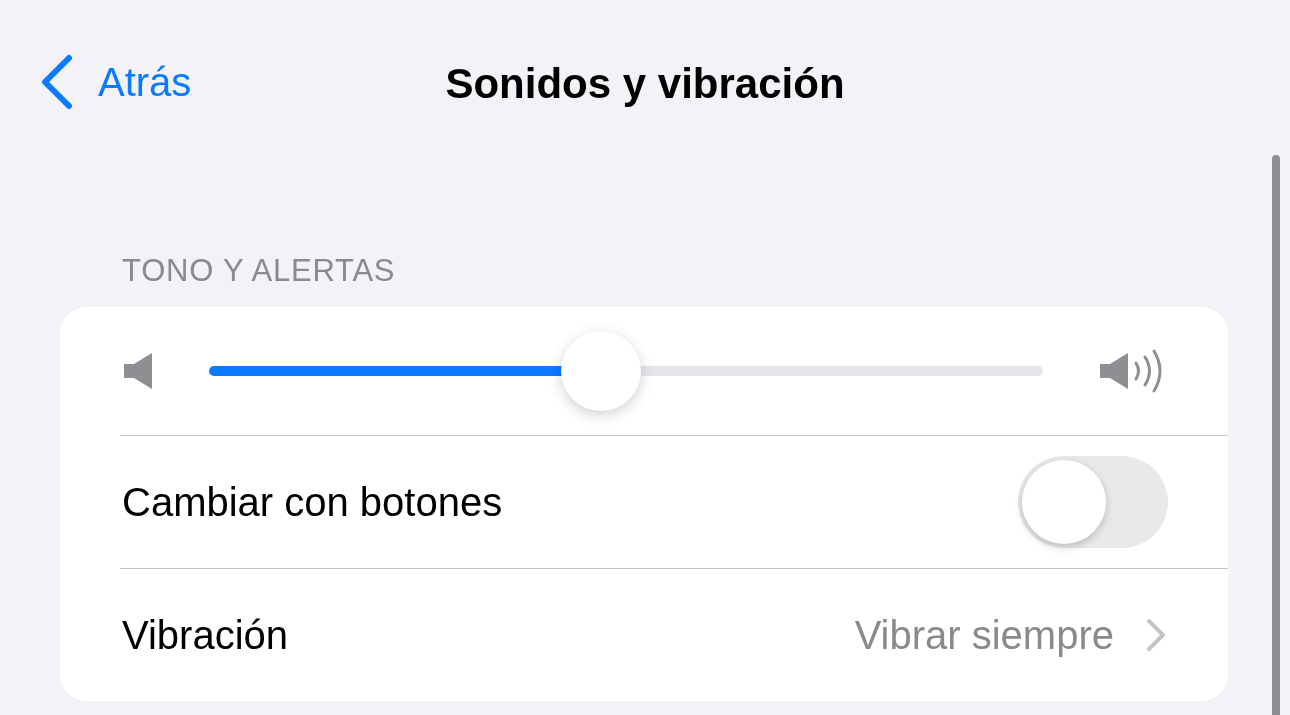  What do you see at coordinates (1156, 634) in the screenshot?
I see `chevron-right-icon` at bounding box center [1156, 634].